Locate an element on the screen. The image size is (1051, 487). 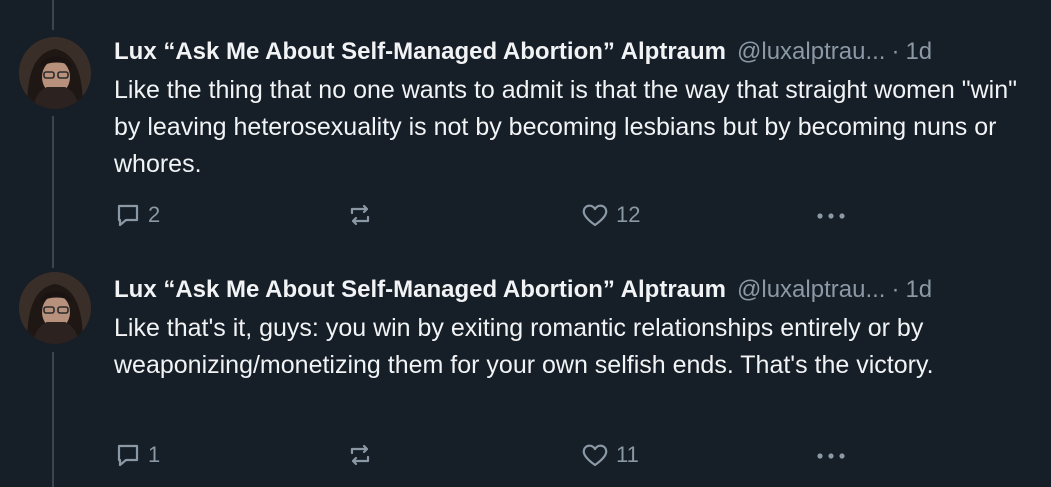
like-button: 11 is located at coordinates (609, 455).